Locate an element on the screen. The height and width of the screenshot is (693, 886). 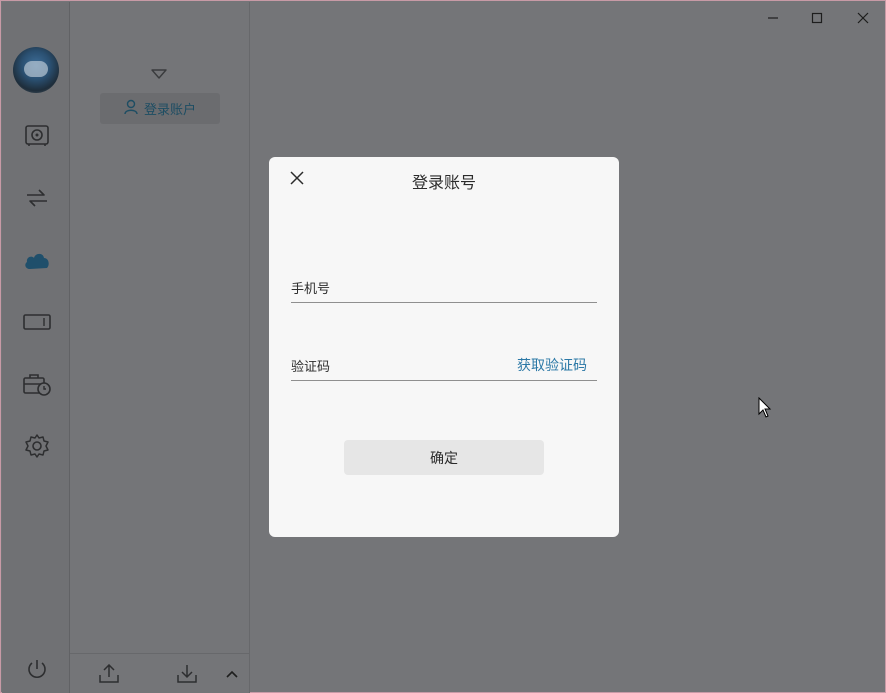
sidebar is located at coordinates (36, 347).